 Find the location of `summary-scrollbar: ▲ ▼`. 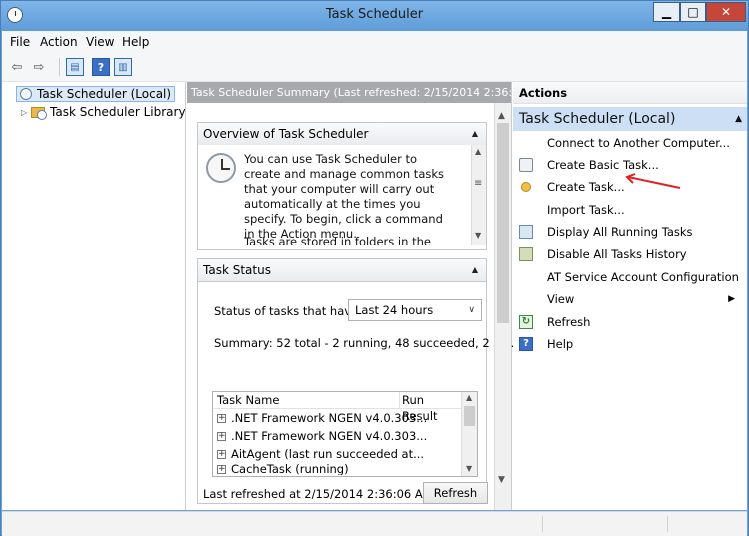

summary-scrollbar: ▲ ▼ is located at coordinates (502, 306).